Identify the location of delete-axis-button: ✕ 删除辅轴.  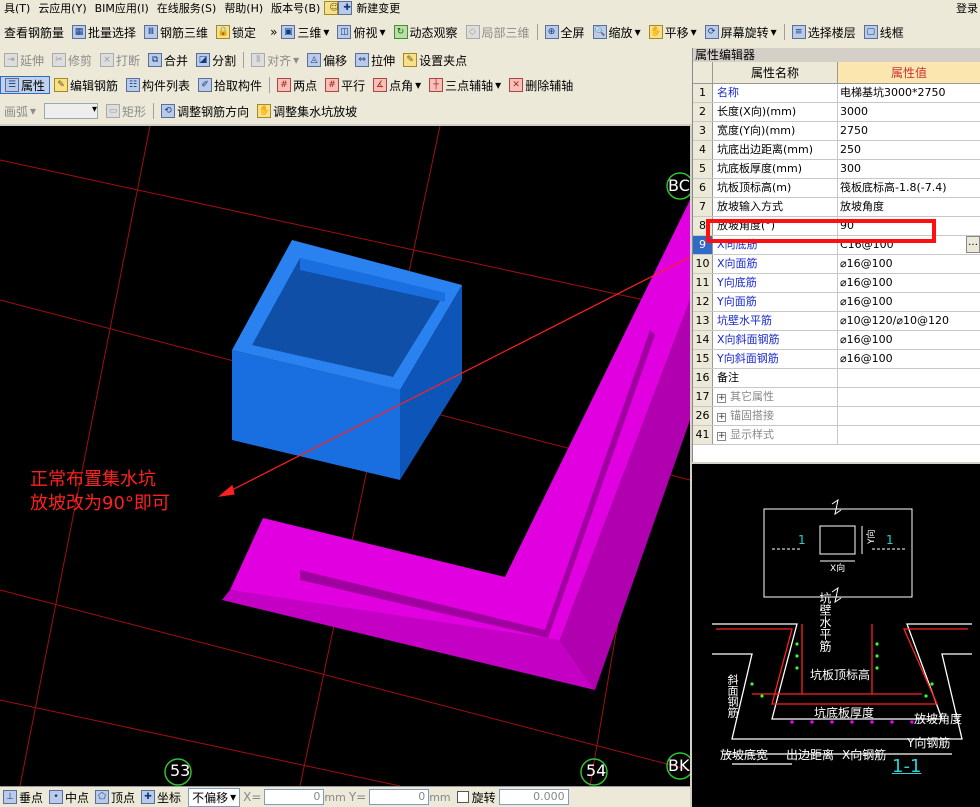
(541, 85).